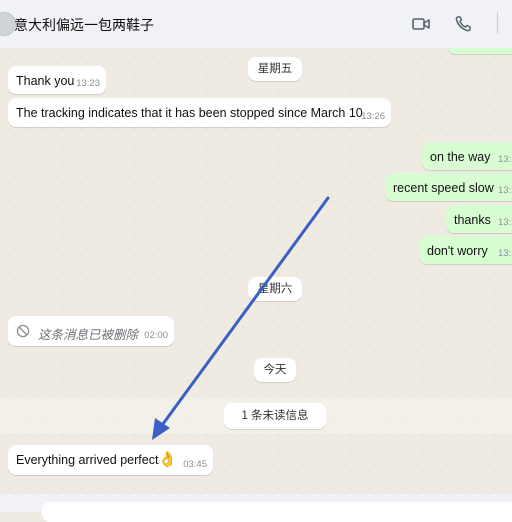 The width and height of the screenshot is (512, 522). Describe the element at coordinates (463, 24) in the screenshot. I see `voice-call-icon` at that location.